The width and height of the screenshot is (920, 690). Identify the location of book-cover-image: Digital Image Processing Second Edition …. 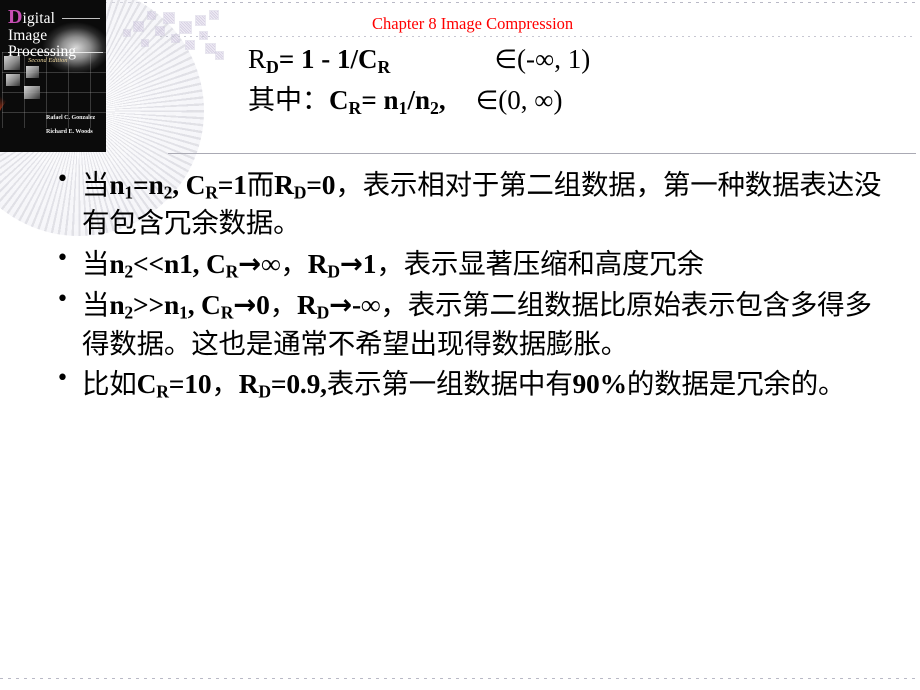
(53, 76).